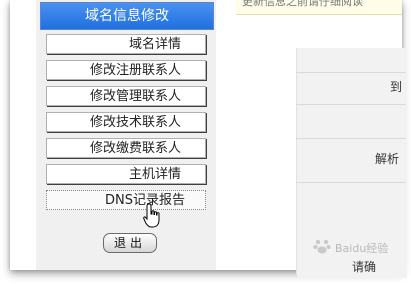  Describe the element at coordinates (387, 159) in the screenshot. I see `content-fragment: 解析` at that location.